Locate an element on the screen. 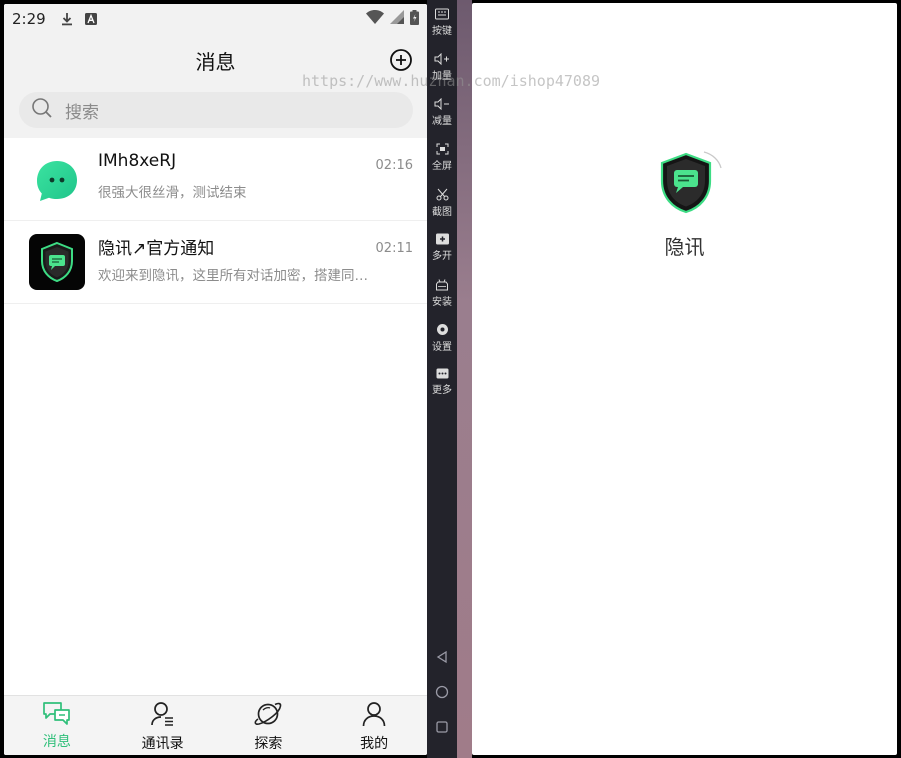  toolbar-label: 多开 is located at coordinates (442, 256).